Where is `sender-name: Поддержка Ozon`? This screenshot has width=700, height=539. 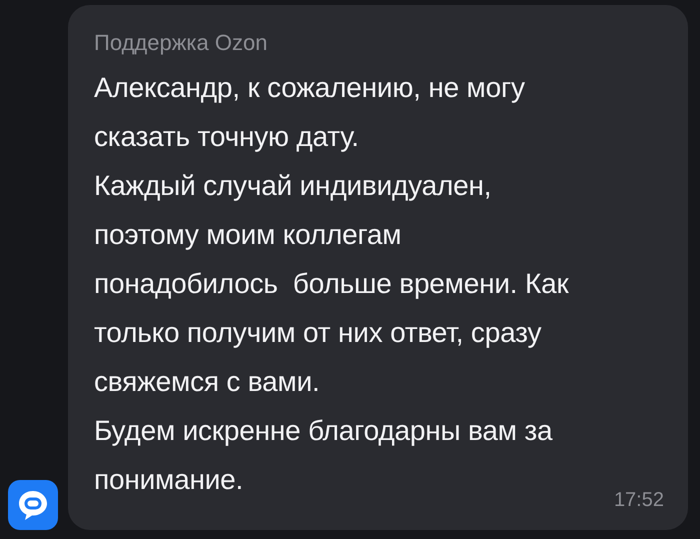
sender-name: Поддержка Ozon is located at coordinates (181, 43).